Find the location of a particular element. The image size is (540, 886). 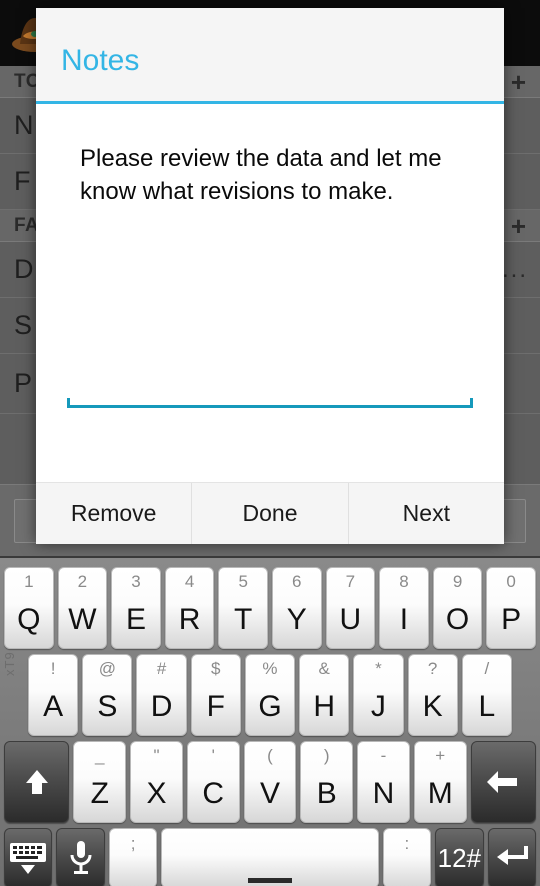

key-x: " X is located at coordinates (156, 782).